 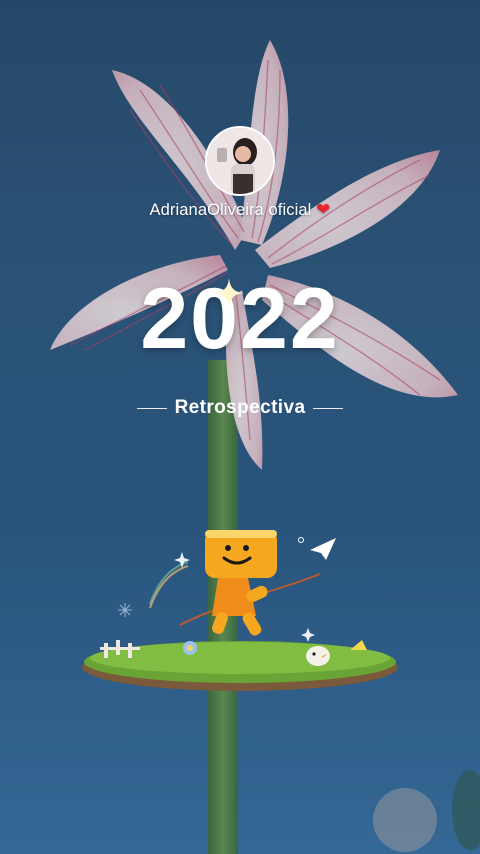 What do you see at coordinates (358, 645) in the screenshot?
I see `yellow-leaf-icon` at bounding box center [358, 645].